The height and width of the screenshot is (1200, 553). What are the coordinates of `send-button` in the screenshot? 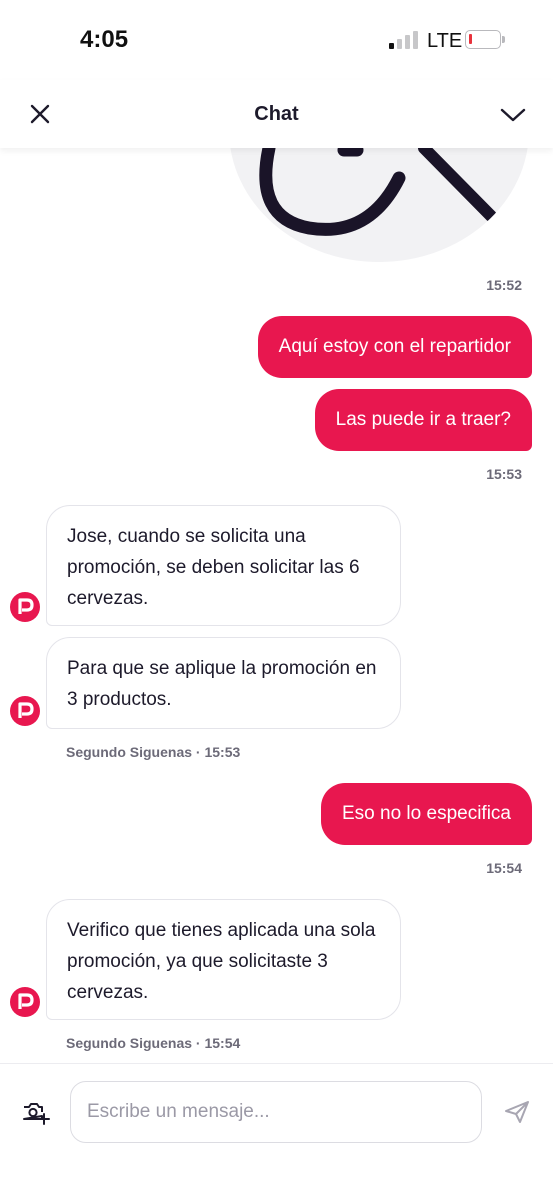 It's located at (517, 1112).